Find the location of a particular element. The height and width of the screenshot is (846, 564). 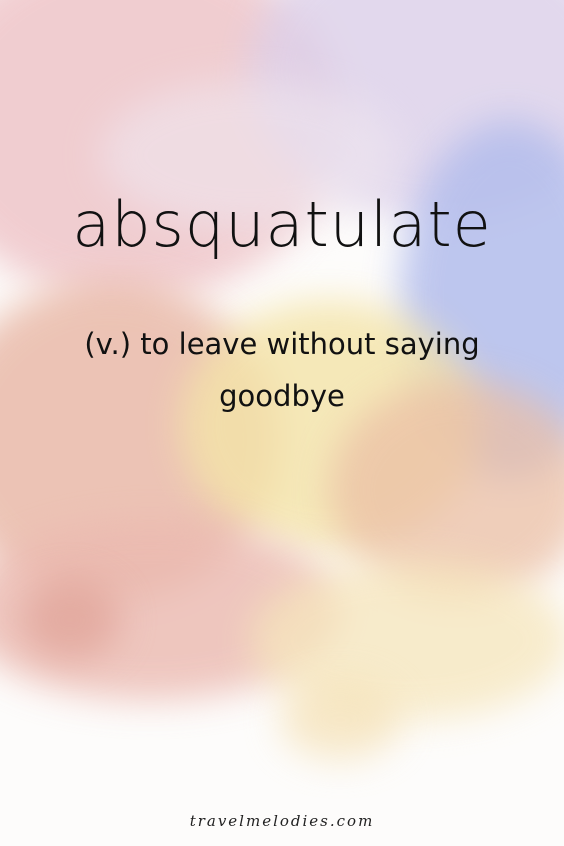

website-footer: travelmelodies.com is located at coordinates (282, 821).